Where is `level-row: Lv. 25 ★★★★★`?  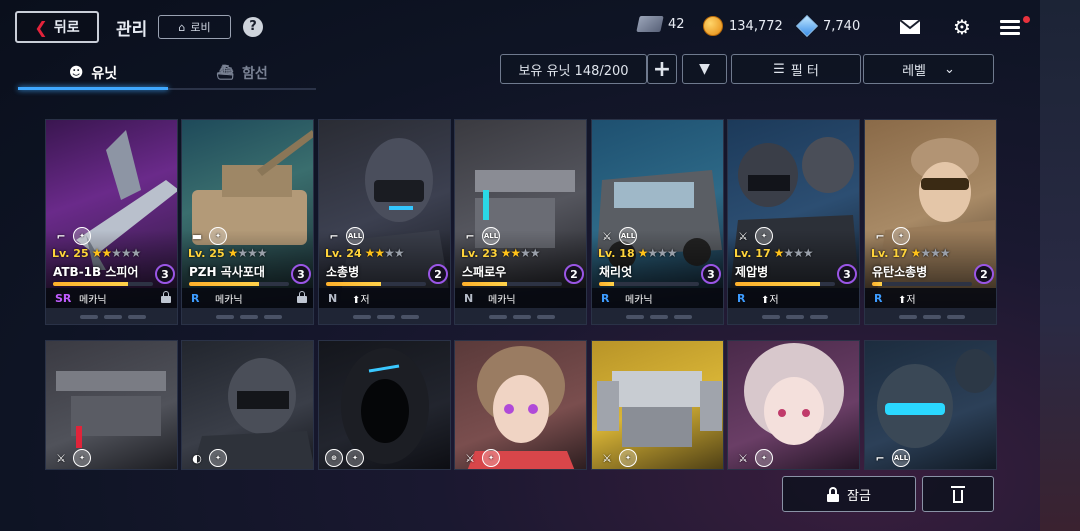 level-row: Lv. 25 ★★★★★ is located at coordinates (96, 253).